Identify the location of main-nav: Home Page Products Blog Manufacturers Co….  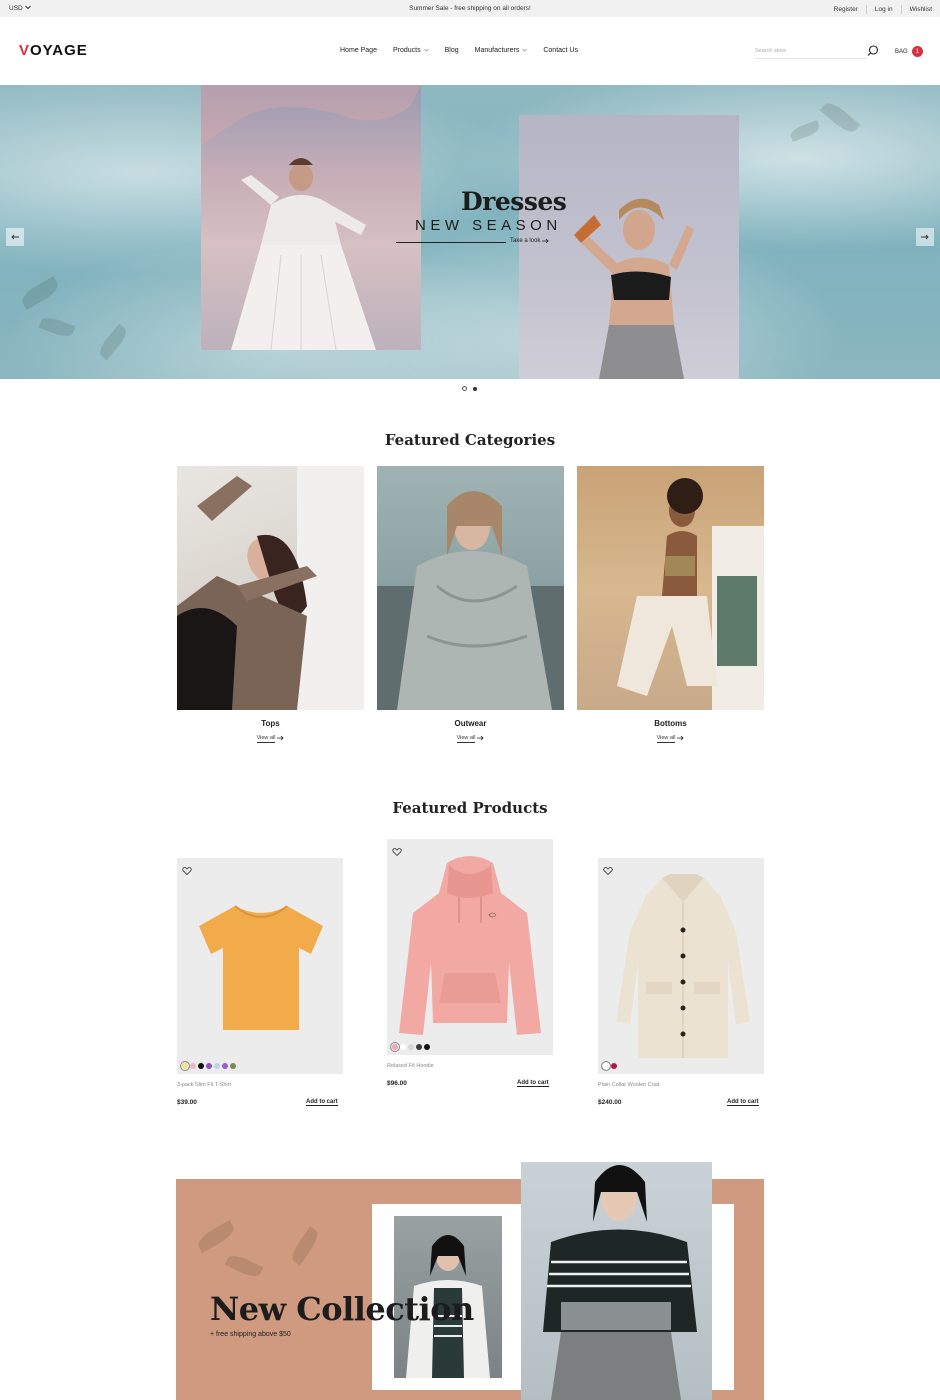
(467, 50).